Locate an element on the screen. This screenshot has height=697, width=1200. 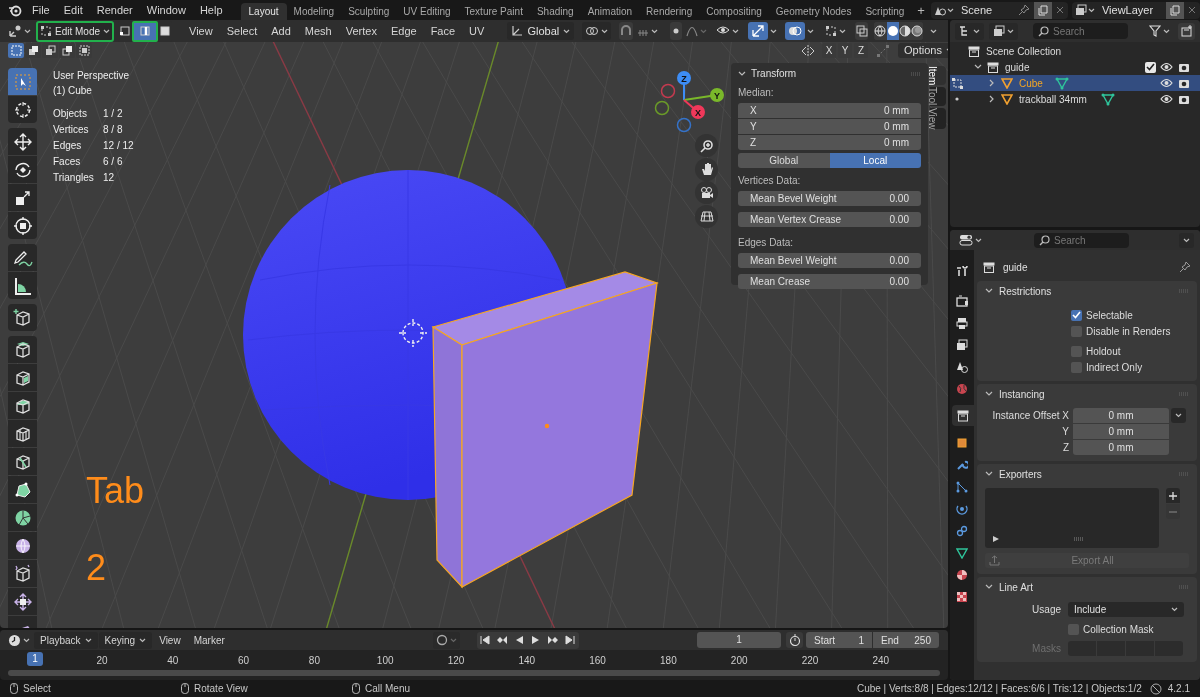
active-object-label: (1) Cube is located at coordinates (73, 91).